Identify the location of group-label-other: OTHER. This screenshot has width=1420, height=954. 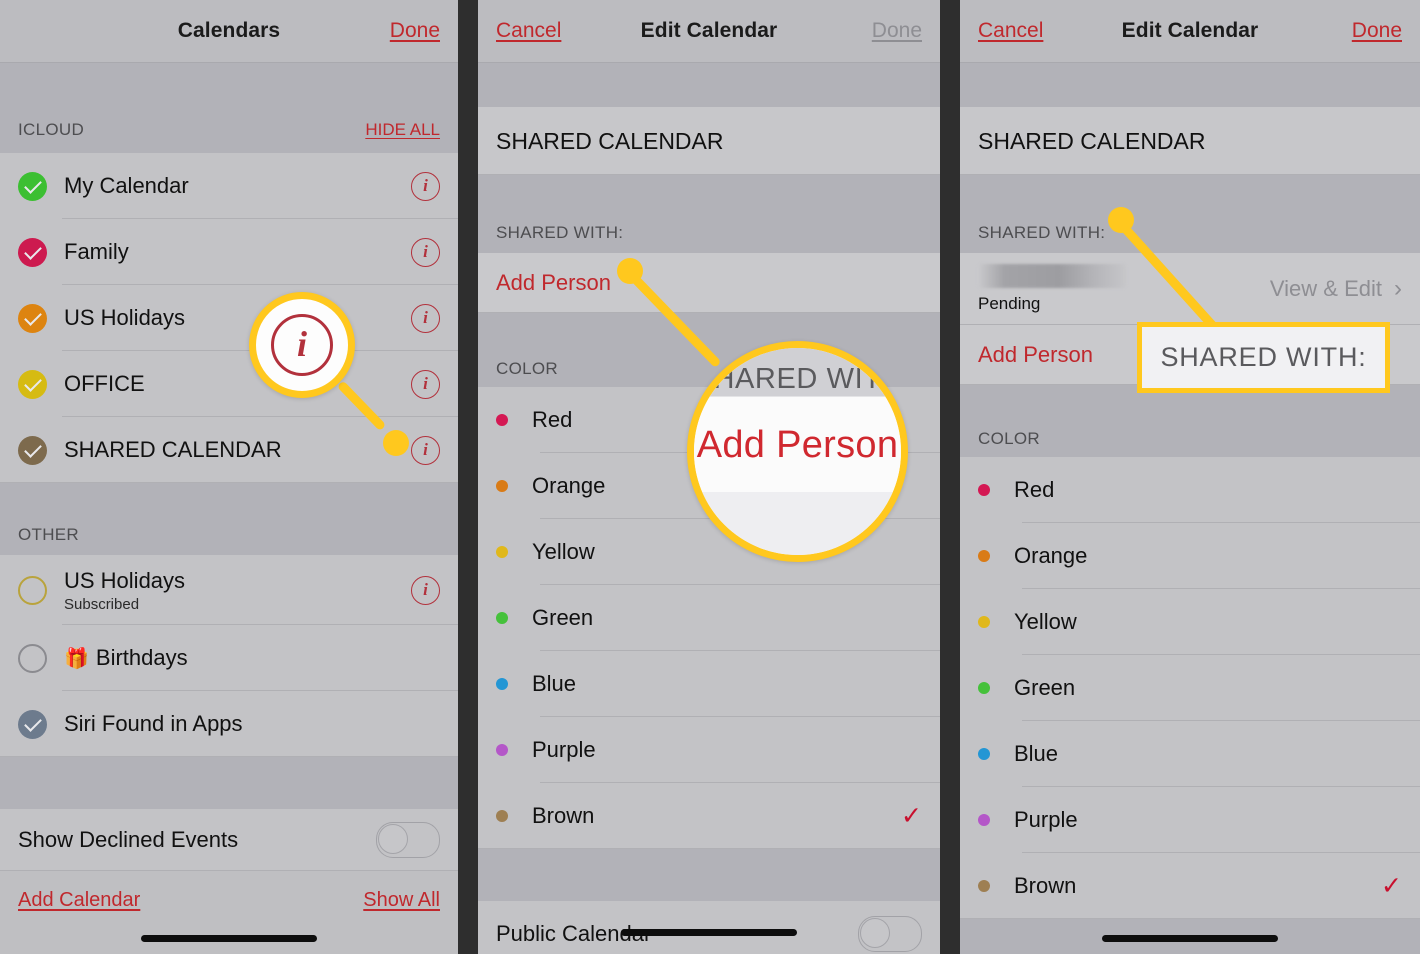
(48, 534).